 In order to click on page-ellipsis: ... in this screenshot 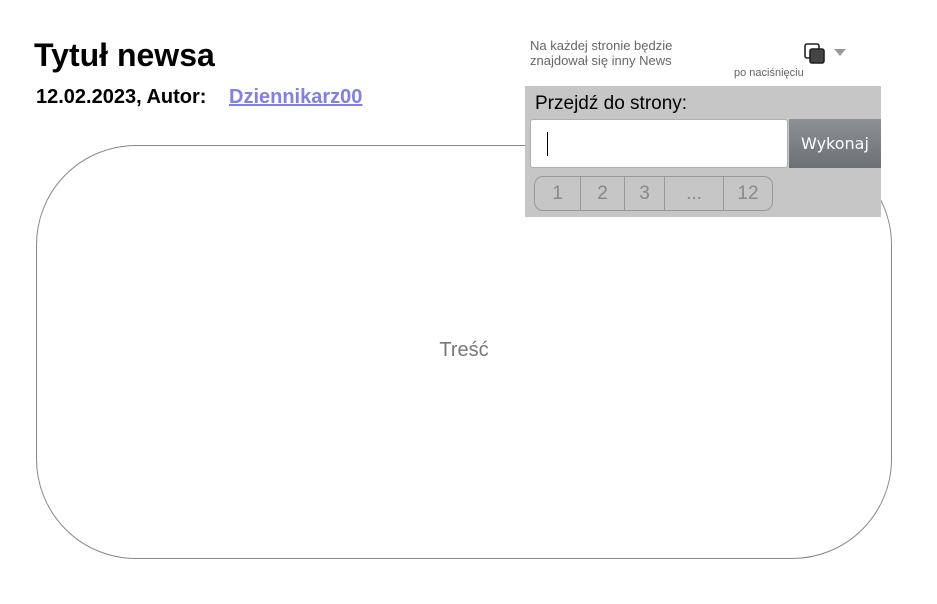, I will do `click(694, 193)`.